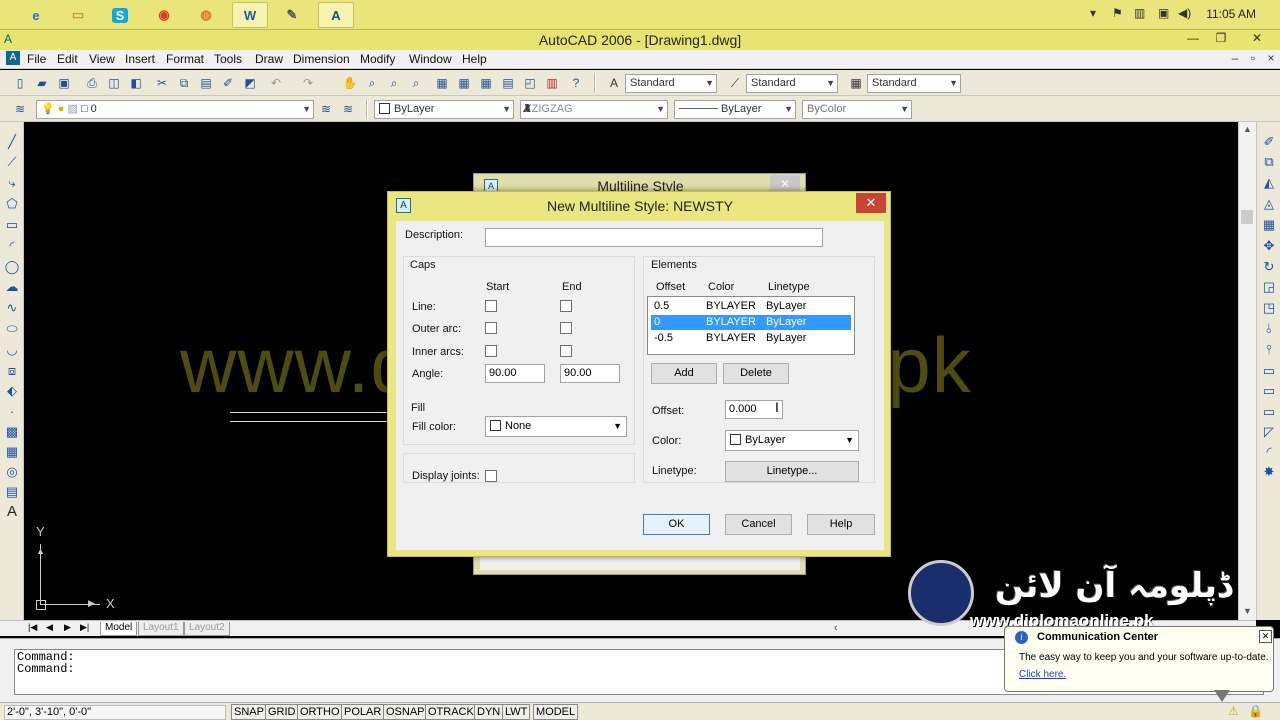 The width and height of the screenshot is (1280, 720). I want to click on ok-button: OK, so click(676, 524).